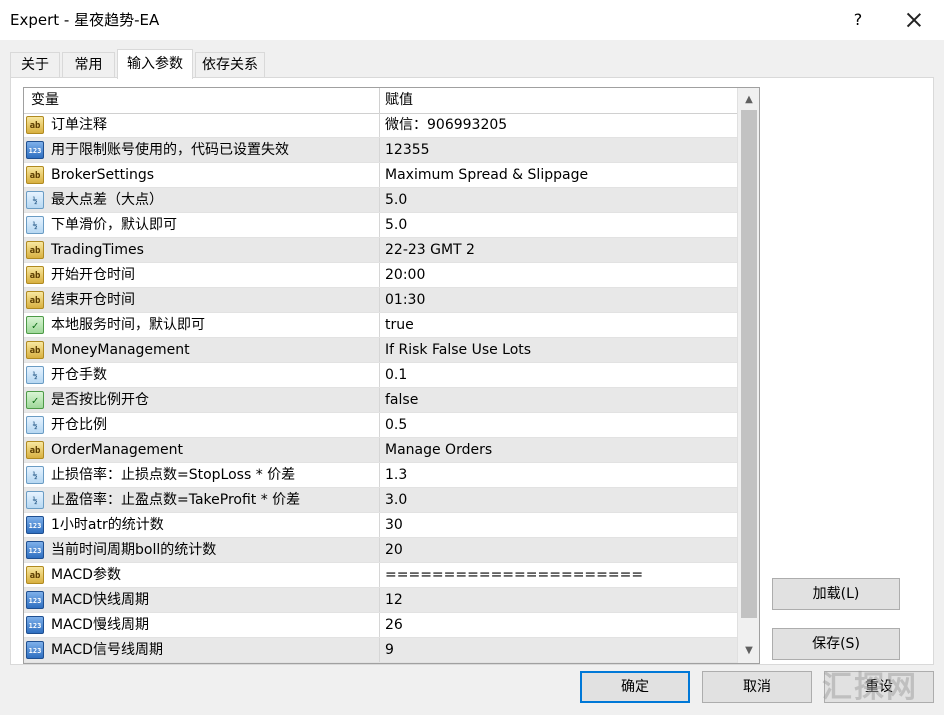  I want to click on table-row: ab 结束开仓时间 01:30, so click(380, 300).